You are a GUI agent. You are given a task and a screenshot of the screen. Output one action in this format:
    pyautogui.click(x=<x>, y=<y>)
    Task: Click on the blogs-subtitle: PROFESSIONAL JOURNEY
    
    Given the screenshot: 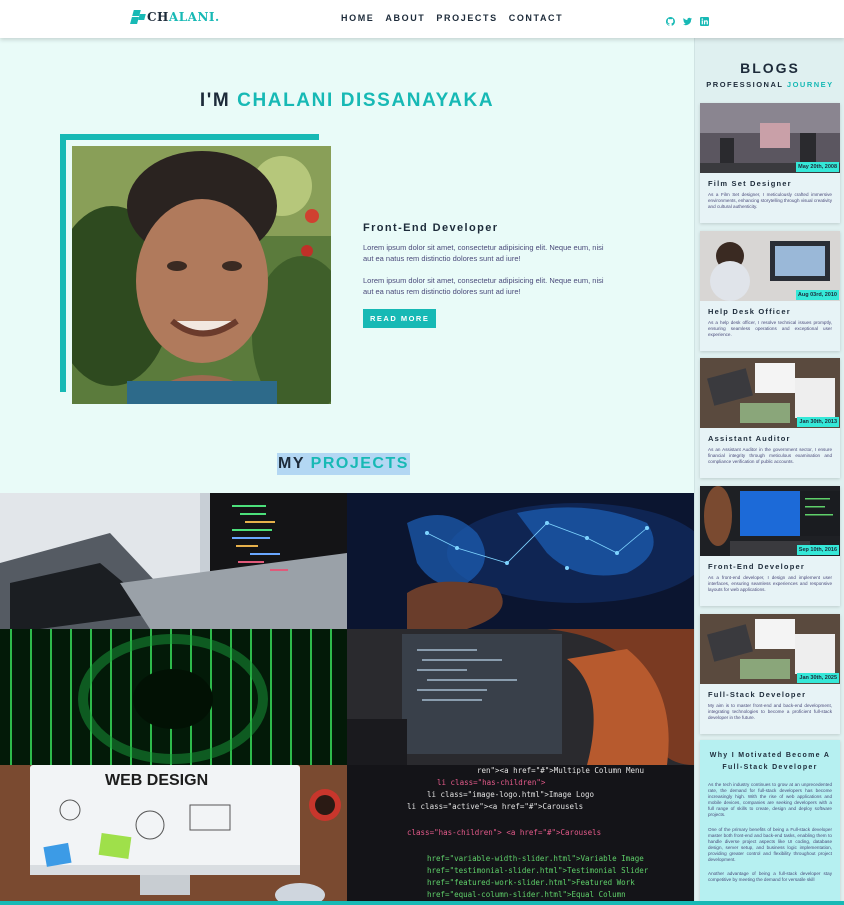 What is the action you would take?
    pyautogui.click(x=770, y=84)
    